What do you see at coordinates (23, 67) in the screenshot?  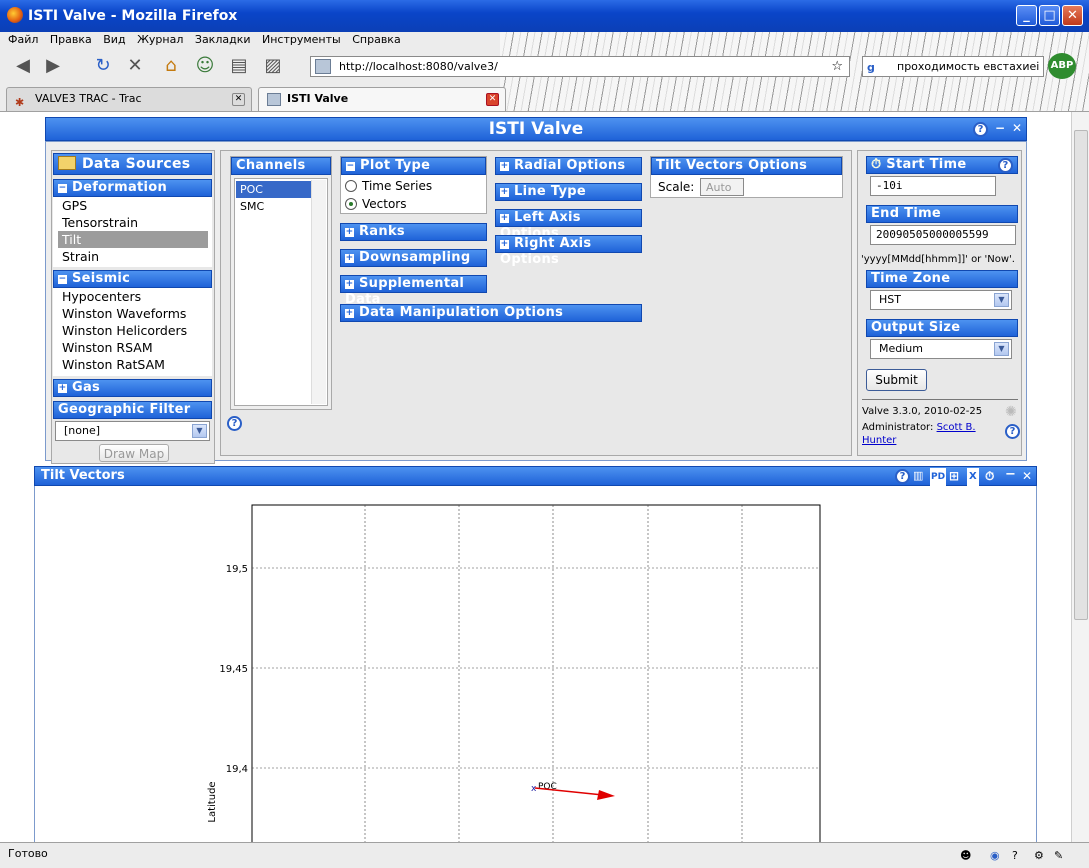 I see `back-icon: ◀` at bounding box center [23, 67].